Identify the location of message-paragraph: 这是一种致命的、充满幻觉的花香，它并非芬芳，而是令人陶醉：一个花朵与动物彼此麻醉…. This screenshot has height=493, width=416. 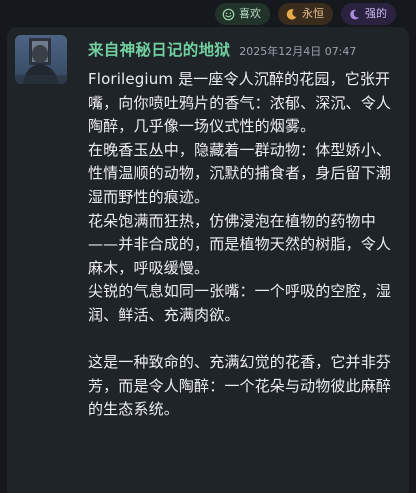
(240, 386).